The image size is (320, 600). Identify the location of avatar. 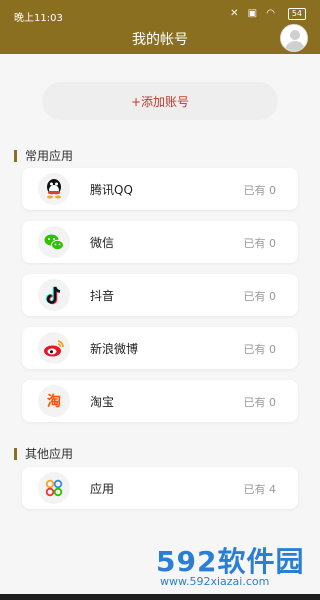
(294, 38).